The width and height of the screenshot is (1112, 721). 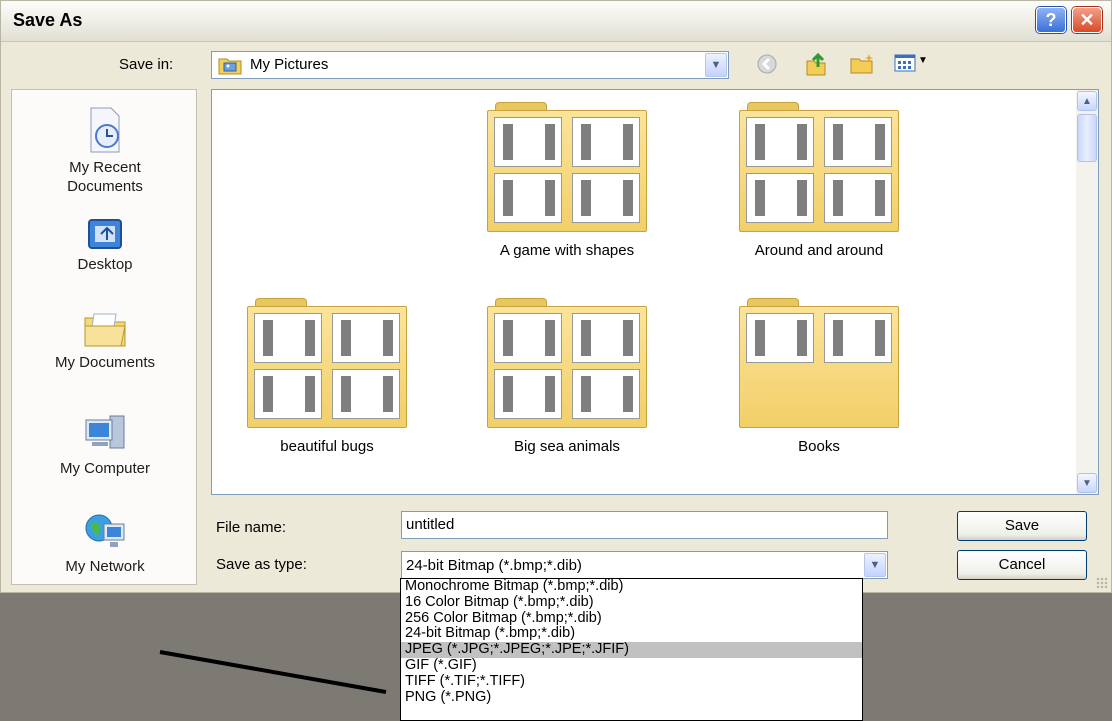 I want to click on type-option-selected: JPEG (*.JPG;*.JPEG;*.JPE;*.JFIF), so click(x=631, y=650).